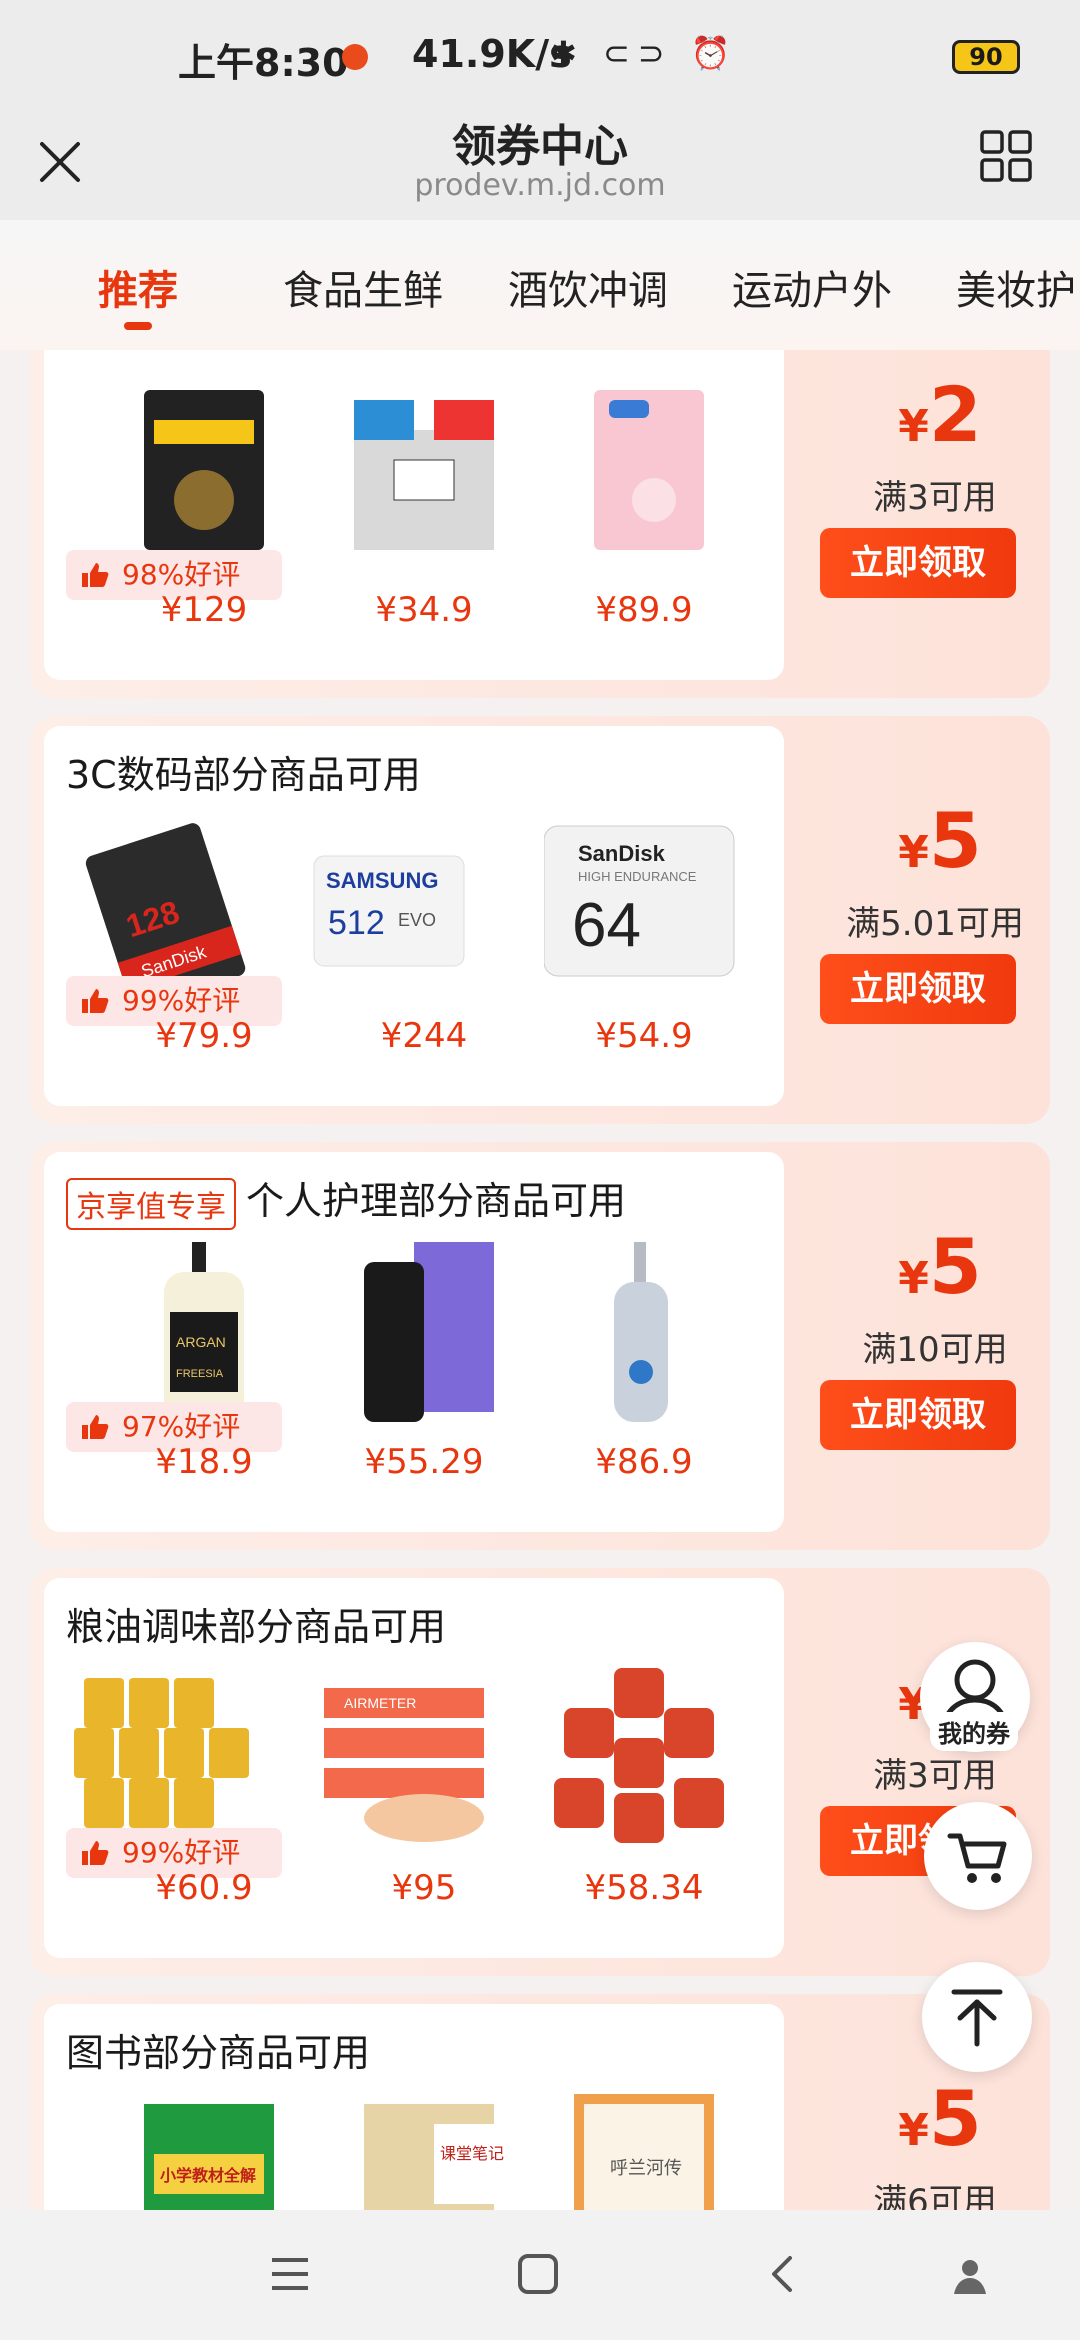  Describe the element at coordinates (644, 53) in the screenshot. I see `status-icons: ✱ ⊂⊃ ⏰` at that location.